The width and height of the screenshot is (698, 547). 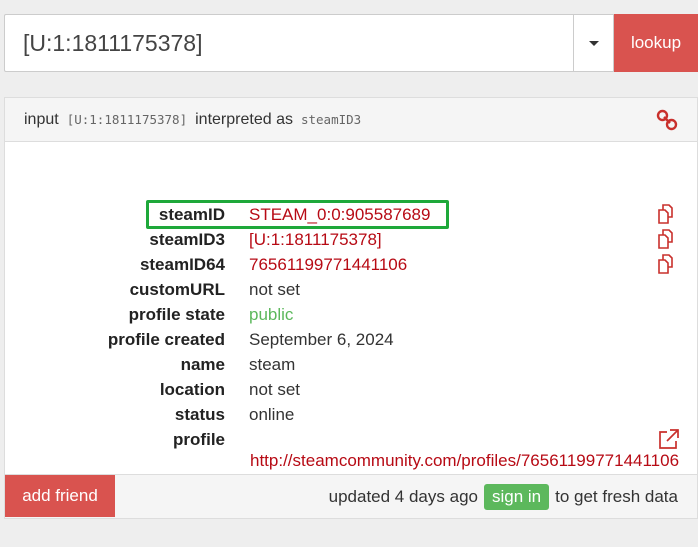 I want to click on row-steamid64: steamID64 76561199771441106, so click(x=350, y=264).